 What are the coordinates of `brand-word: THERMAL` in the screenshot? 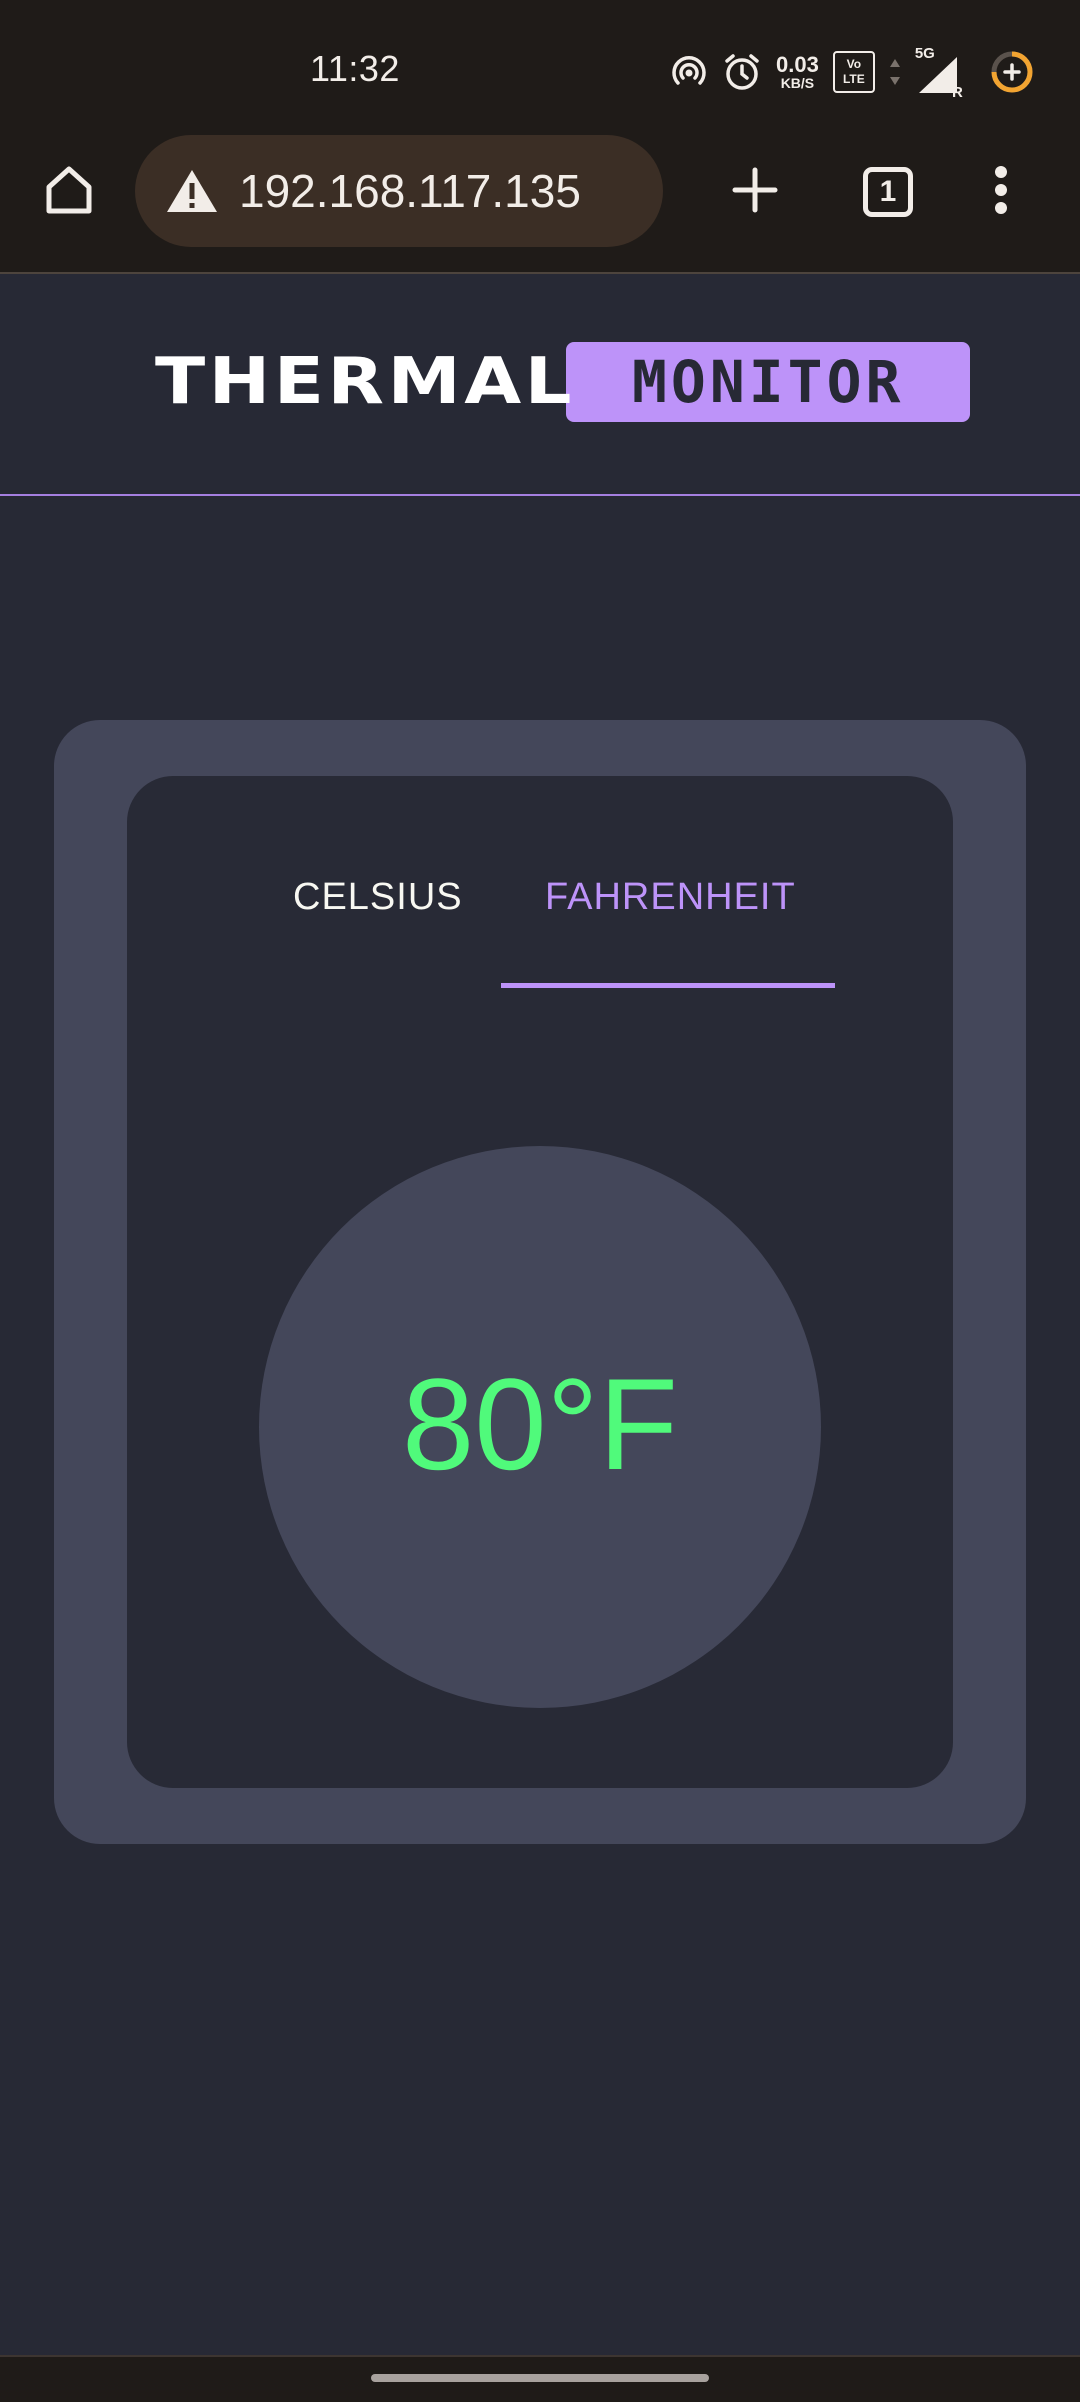 It's located at (365, 382).